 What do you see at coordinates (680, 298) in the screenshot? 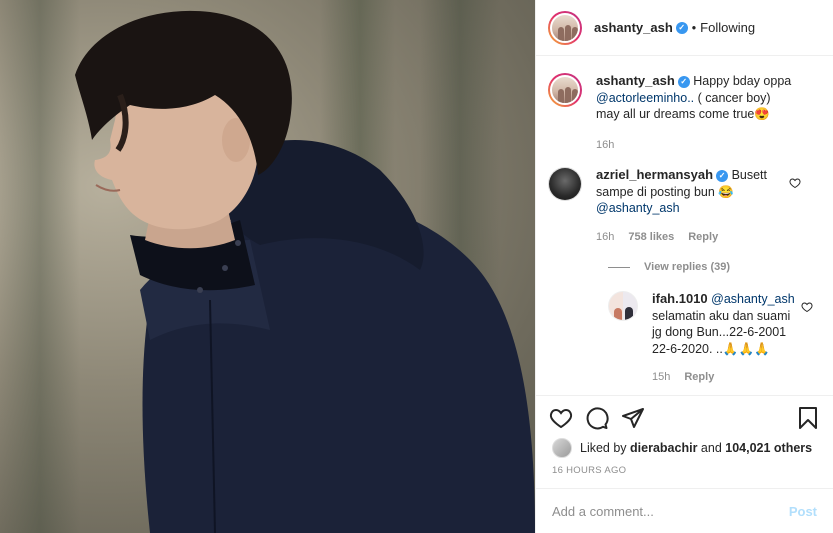
I see `reply-username: ifah.1010` at bounding box center [680, 298].